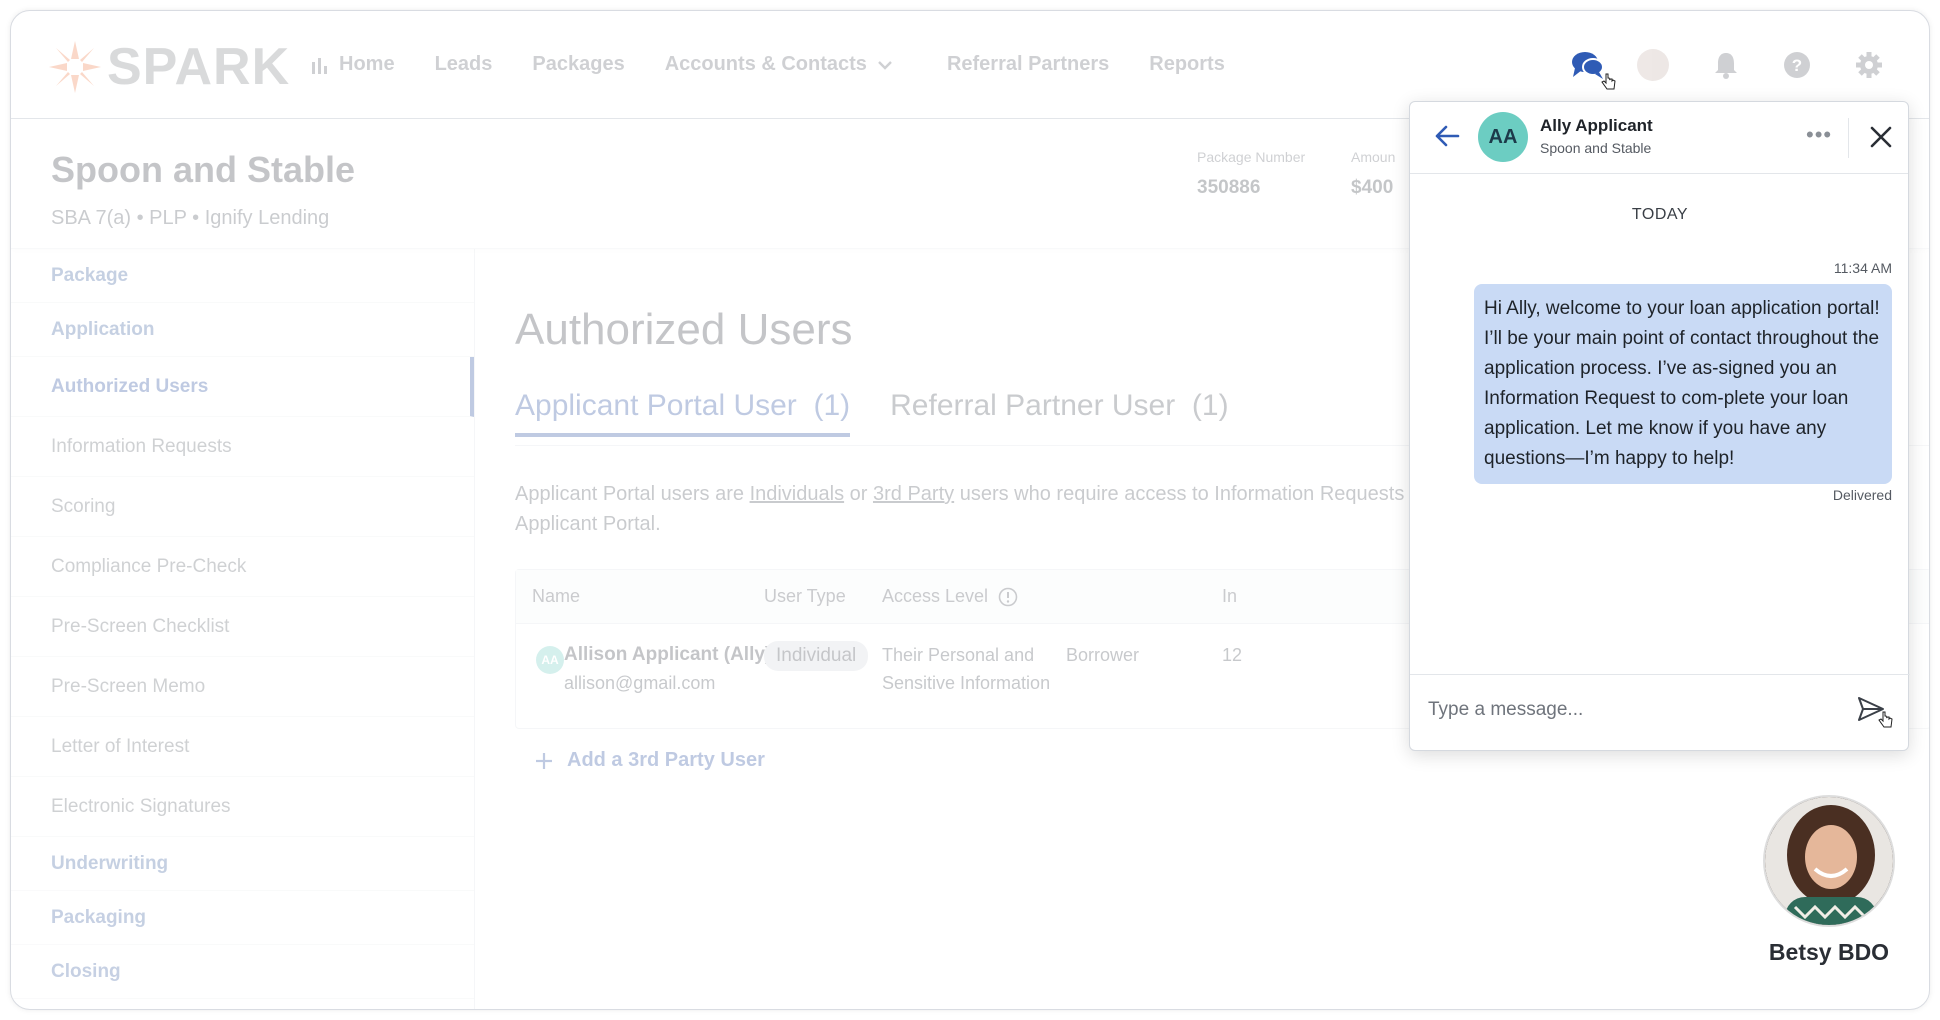 Image resolution: width=1940 pixels, height=1020 pixels. I want to click on desc-mid: or, so click(858, 494).